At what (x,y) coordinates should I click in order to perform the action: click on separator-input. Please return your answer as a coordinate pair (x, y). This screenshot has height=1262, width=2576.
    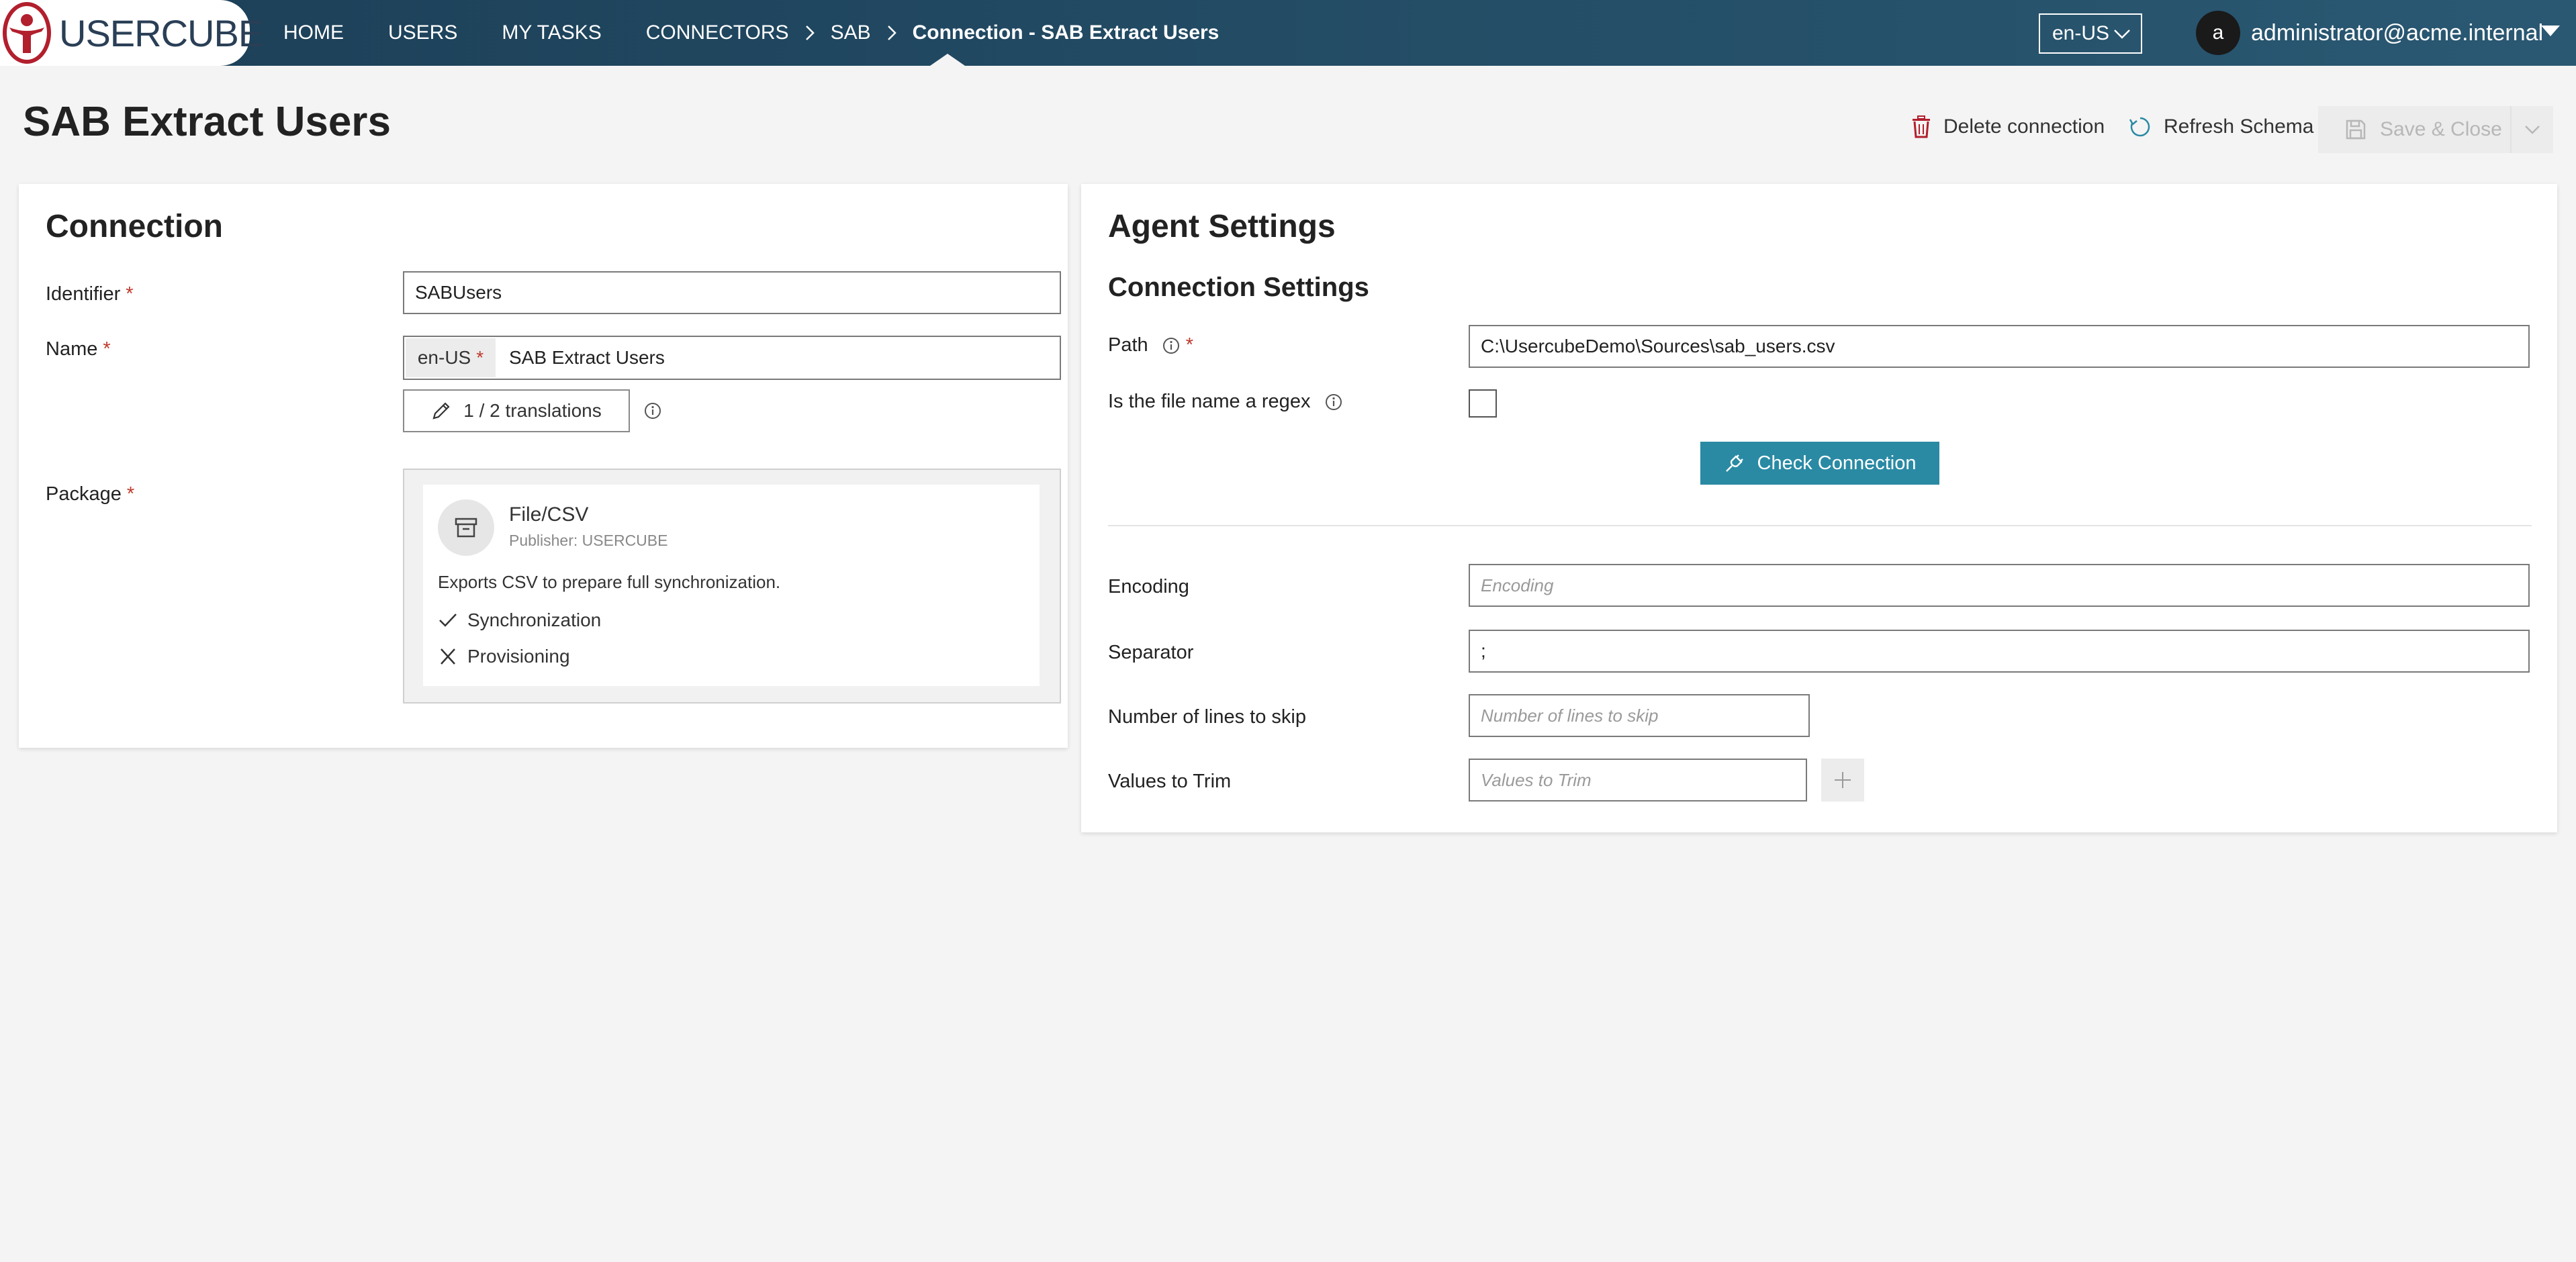
    Looking at the image, I should click on (1999, 652).